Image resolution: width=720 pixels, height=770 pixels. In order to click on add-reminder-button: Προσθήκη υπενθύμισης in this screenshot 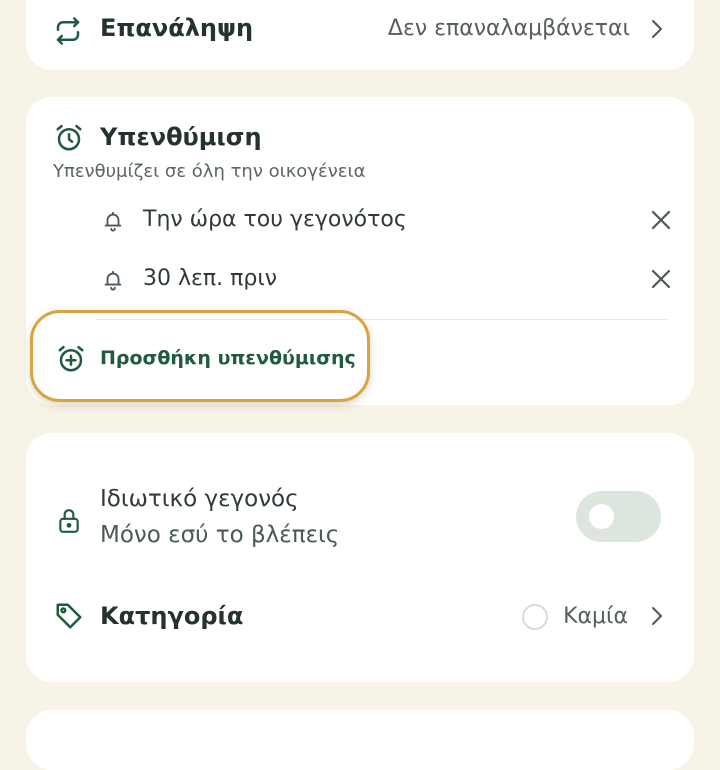, I will do `click(200, 356)`.